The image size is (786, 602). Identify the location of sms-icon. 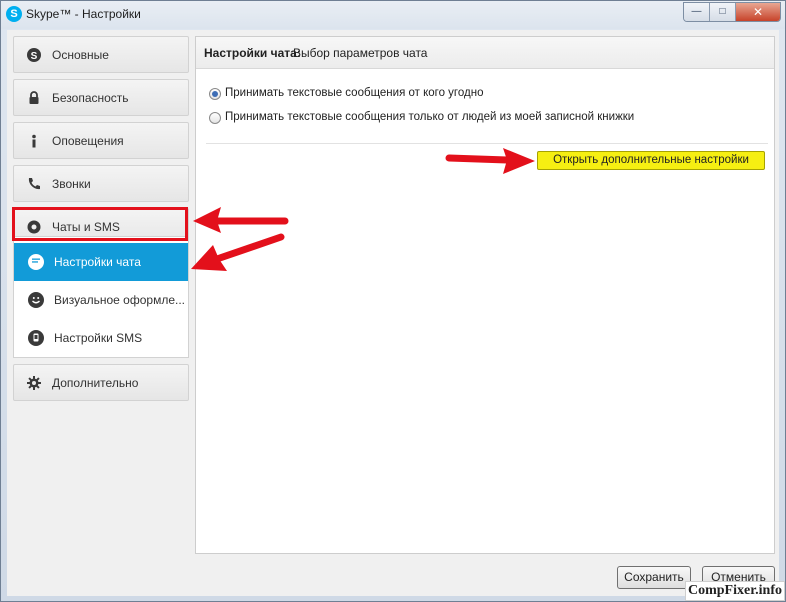
(36, 338).